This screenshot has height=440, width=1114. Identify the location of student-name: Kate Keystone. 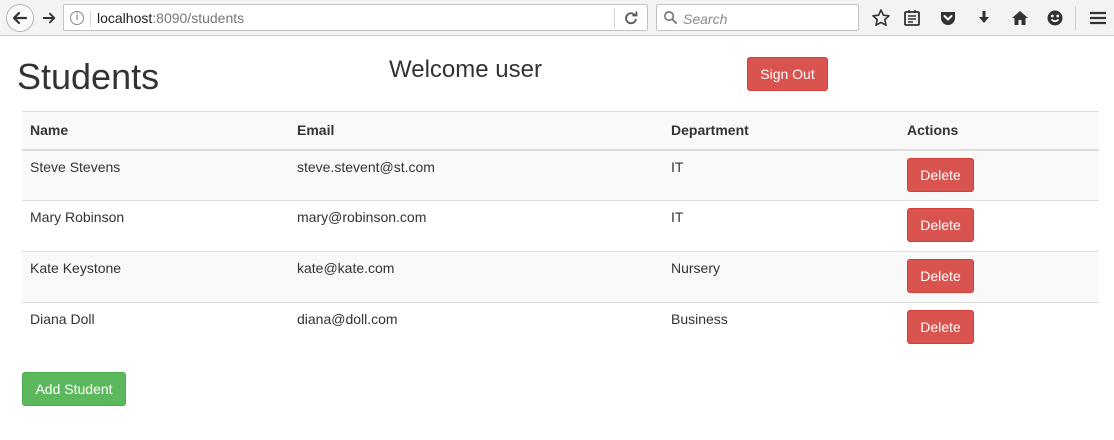
(155, 277).